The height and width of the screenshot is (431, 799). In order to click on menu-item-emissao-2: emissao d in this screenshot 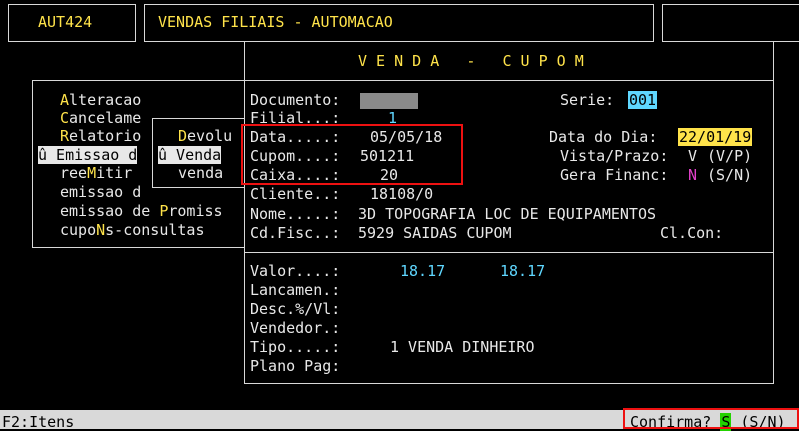, I will do `click(100, 192)`.